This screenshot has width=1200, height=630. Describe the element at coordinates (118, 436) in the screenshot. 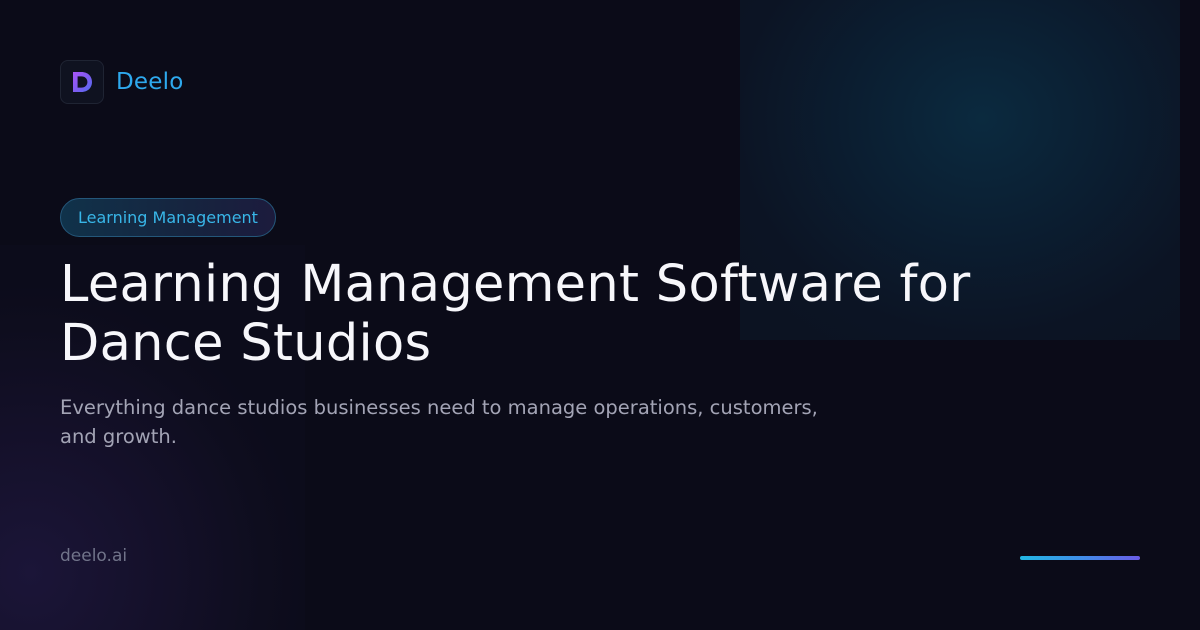

I see `subtitle-line-2: and growth.` at that location.